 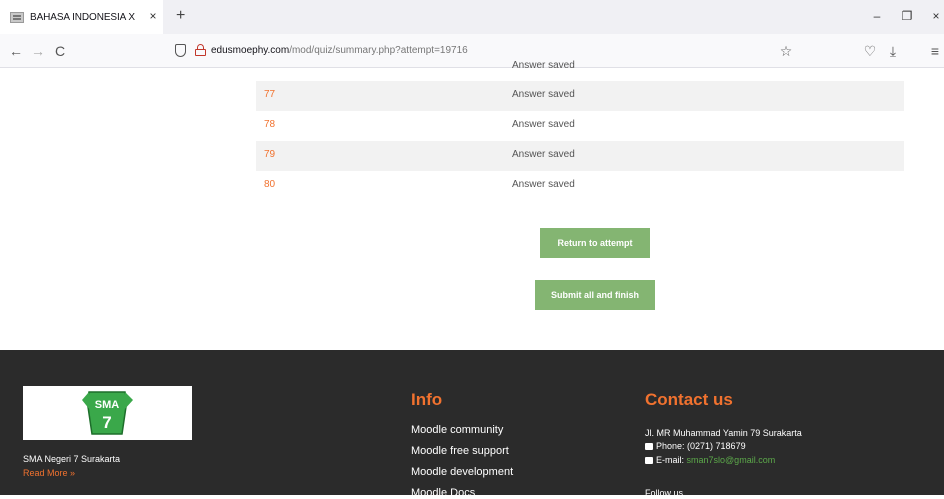 I want to click on footer-link: Moodle community, so click(x=457, y=430).